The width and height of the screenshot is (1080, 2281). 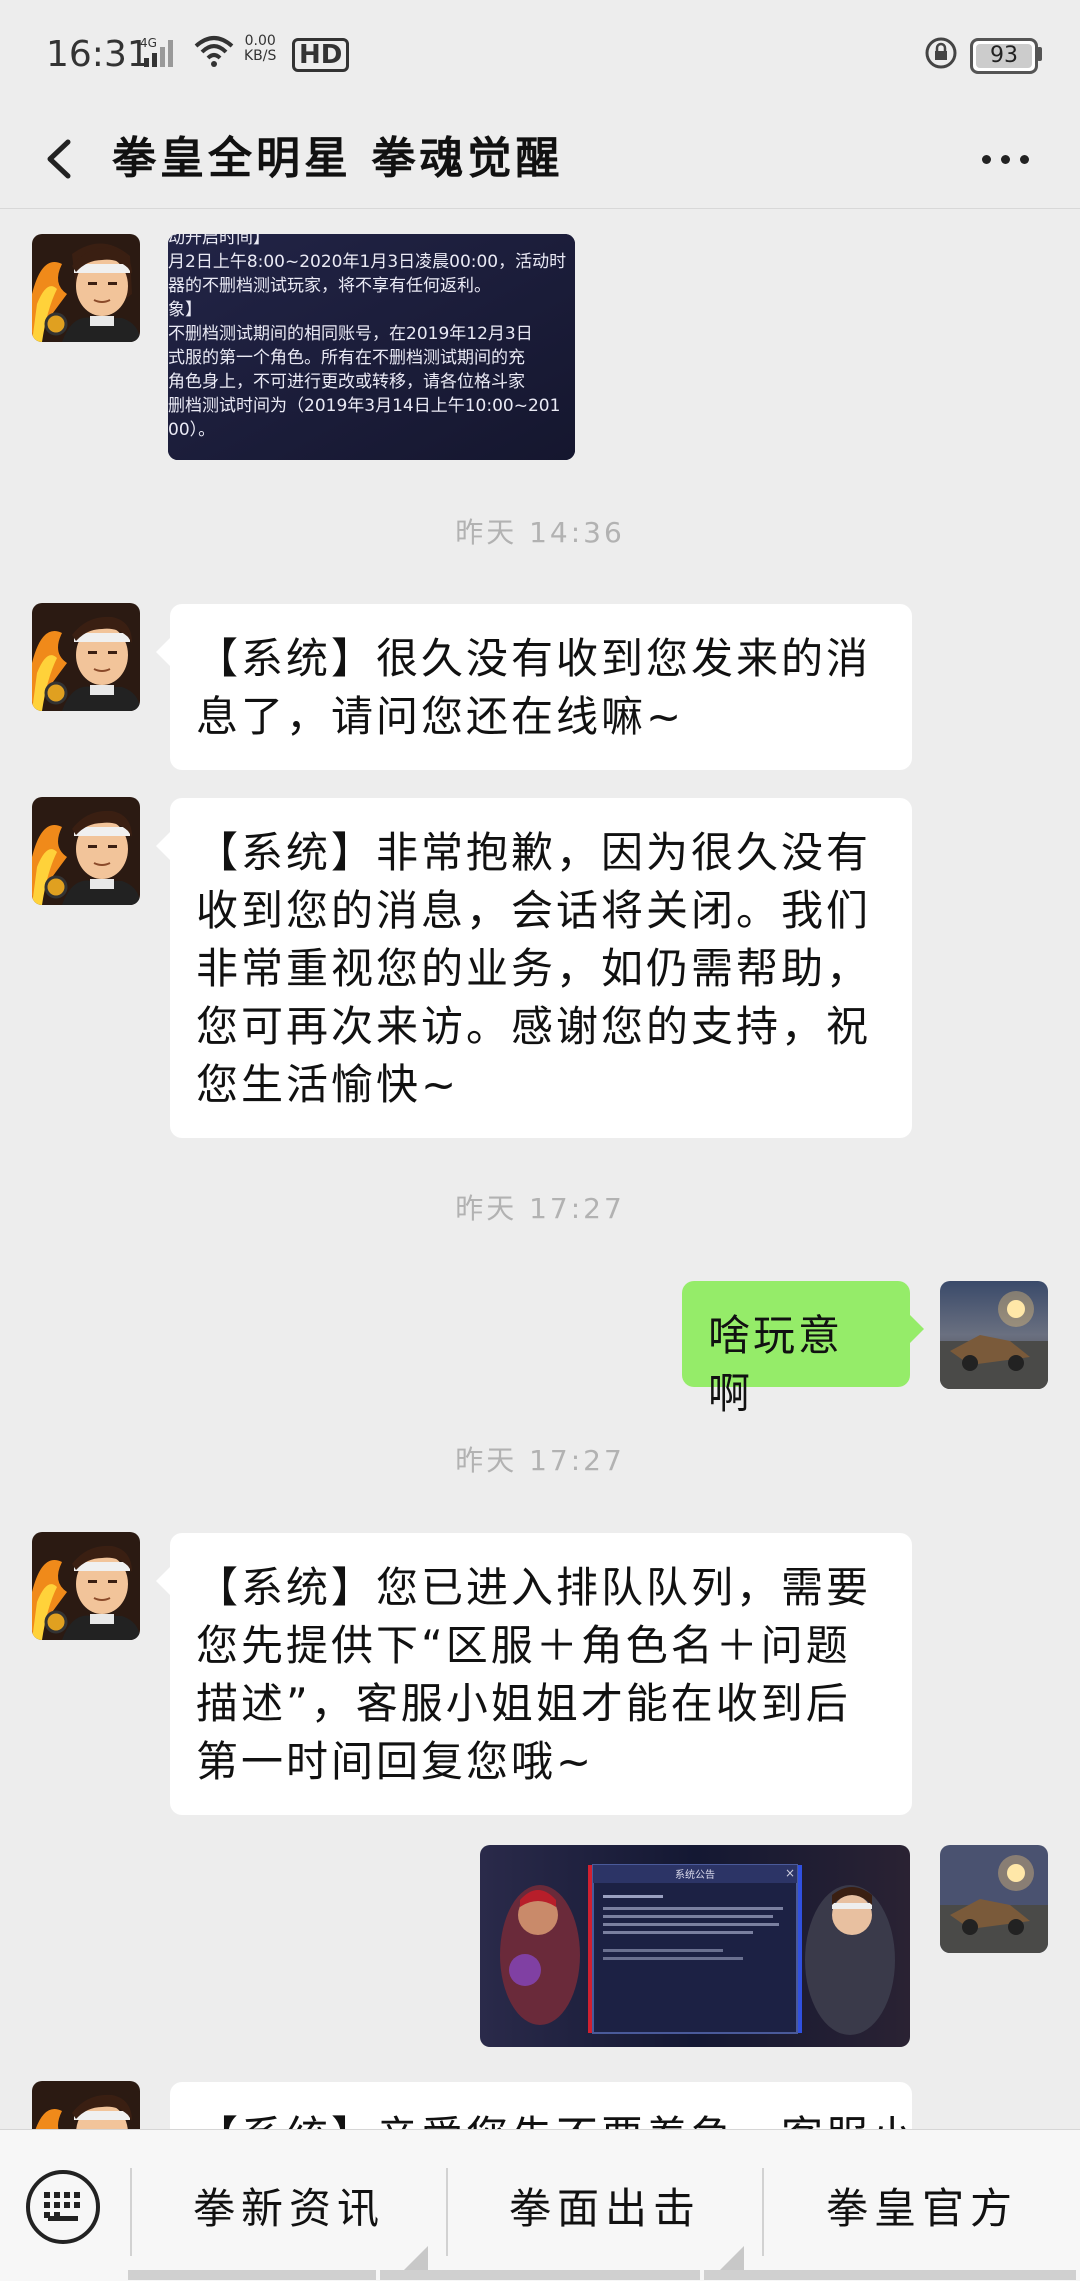 What do you see at coordinates (260, 41) in the screenshot?
I see `net-speed-value: 0.00` at bounding box center [260, 41].